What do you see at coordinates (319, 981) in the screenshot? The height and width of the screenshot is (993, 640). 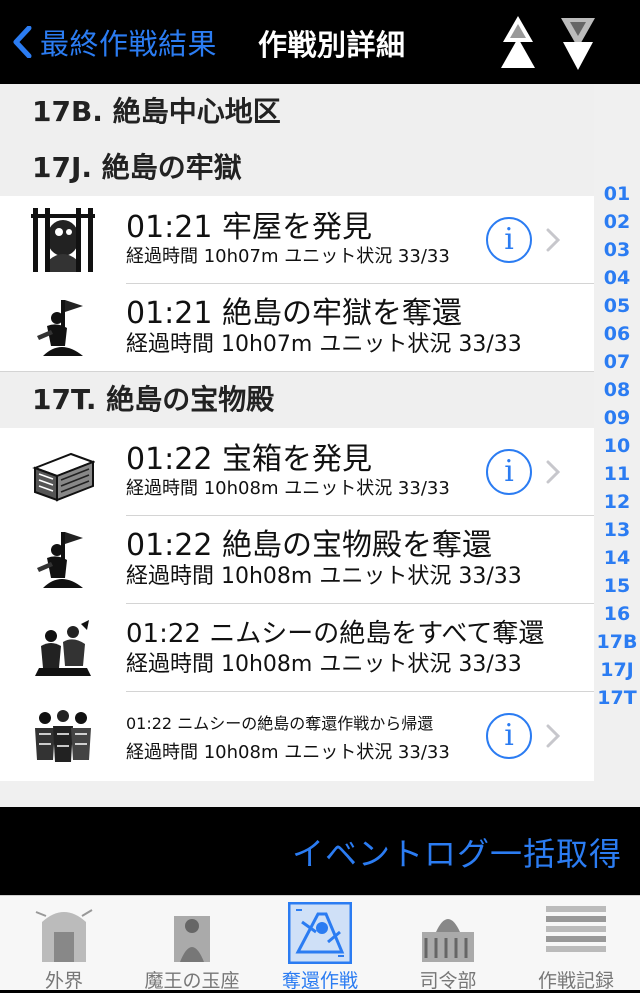 I see `tab-label: 奪還作戦` at bounding box center [319, 981].